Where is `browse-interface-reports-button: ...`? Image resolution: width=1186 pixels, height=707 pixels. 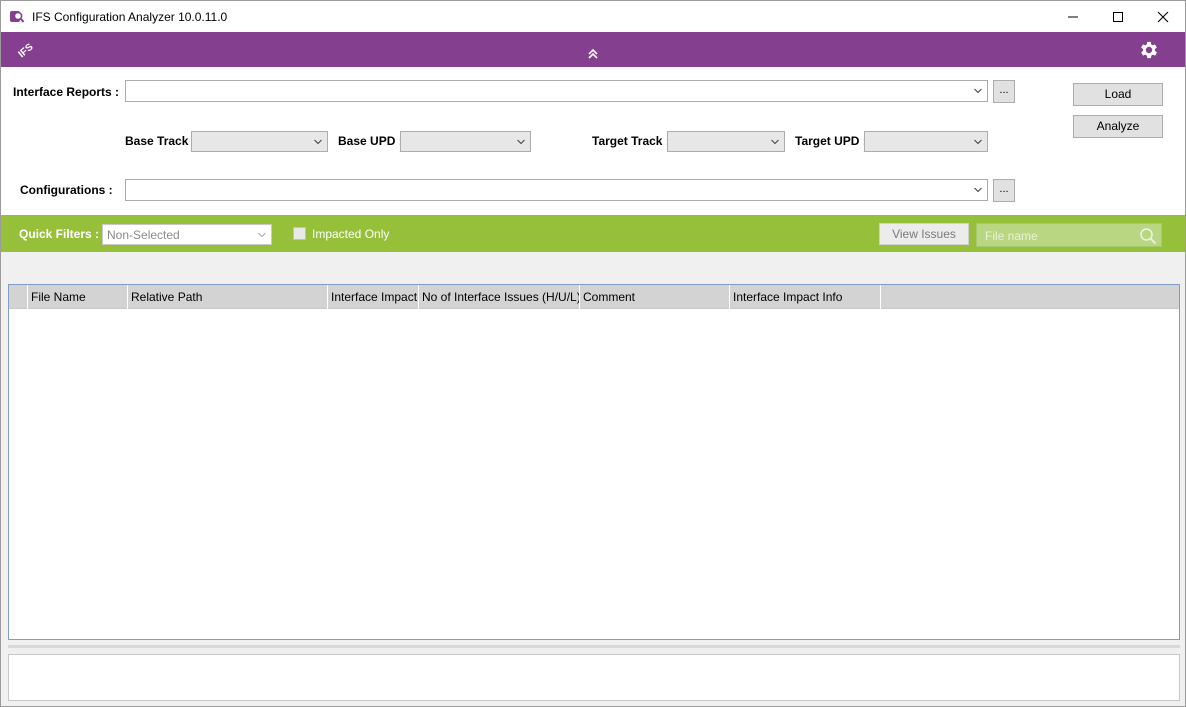 browse-interface-reports-button: ... is located at coordinates (1004, 91).